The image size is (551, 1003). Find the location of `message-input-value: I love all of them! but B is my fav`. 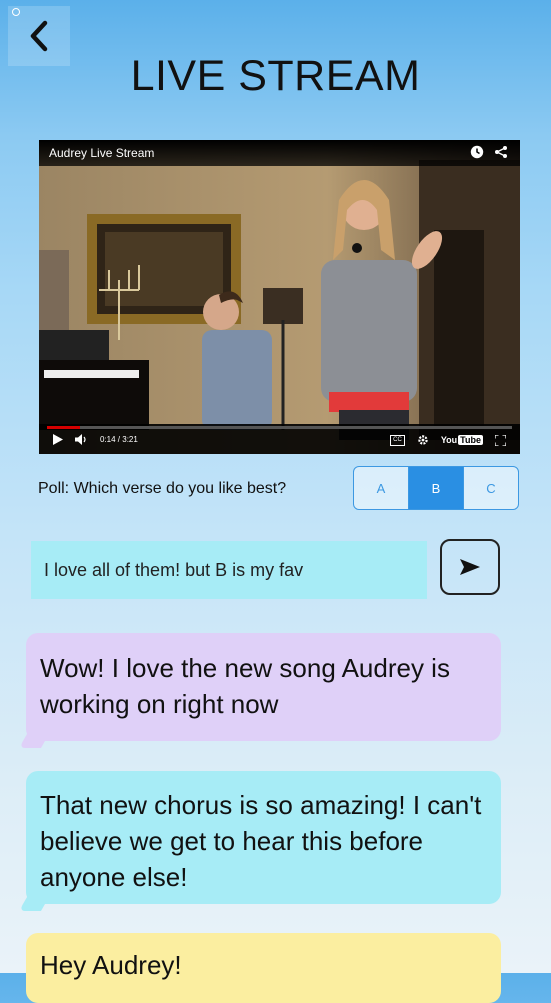

message-input-value: I love all of them! but B is my fav is located at coordinates (174, 569).